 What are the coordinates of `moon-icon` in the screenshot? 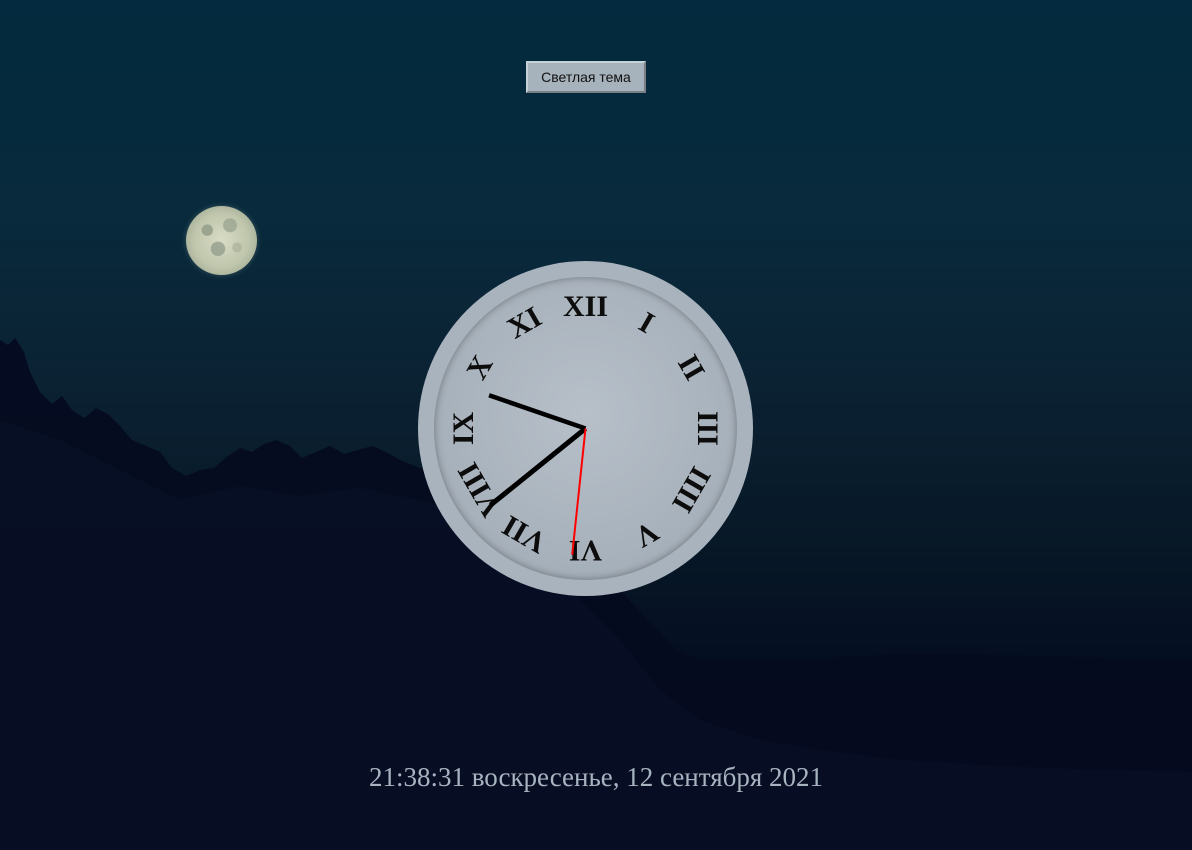 It's located at (221, 240).